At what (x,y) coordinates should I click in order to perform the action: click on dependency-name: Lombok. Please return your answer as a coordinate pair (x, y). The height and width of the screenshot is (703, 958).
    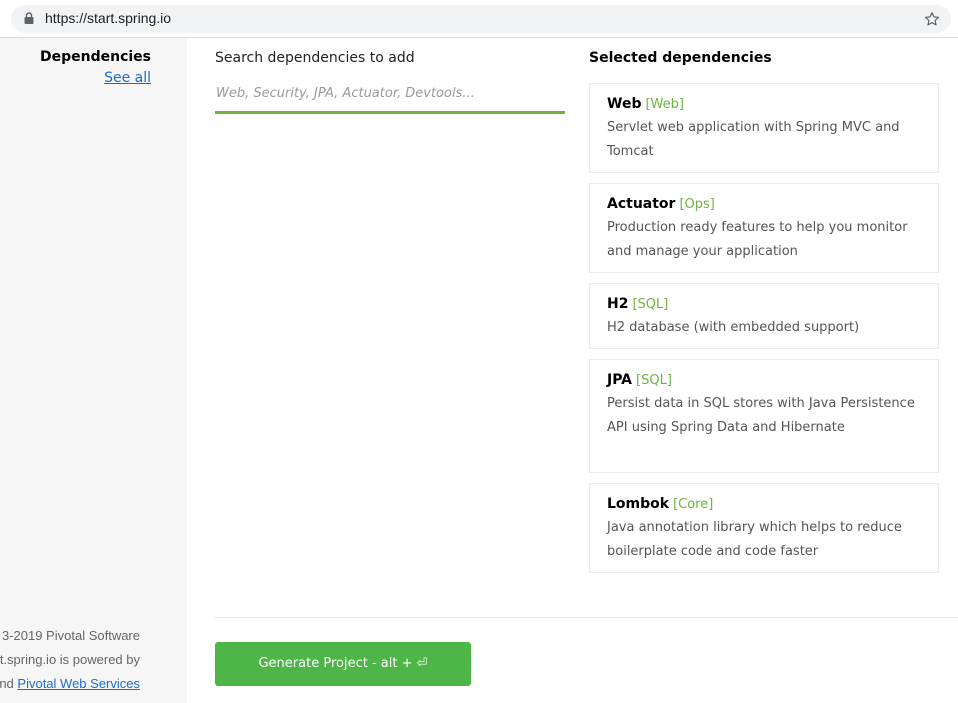
    Looking at the image, I should click on (638, 504).